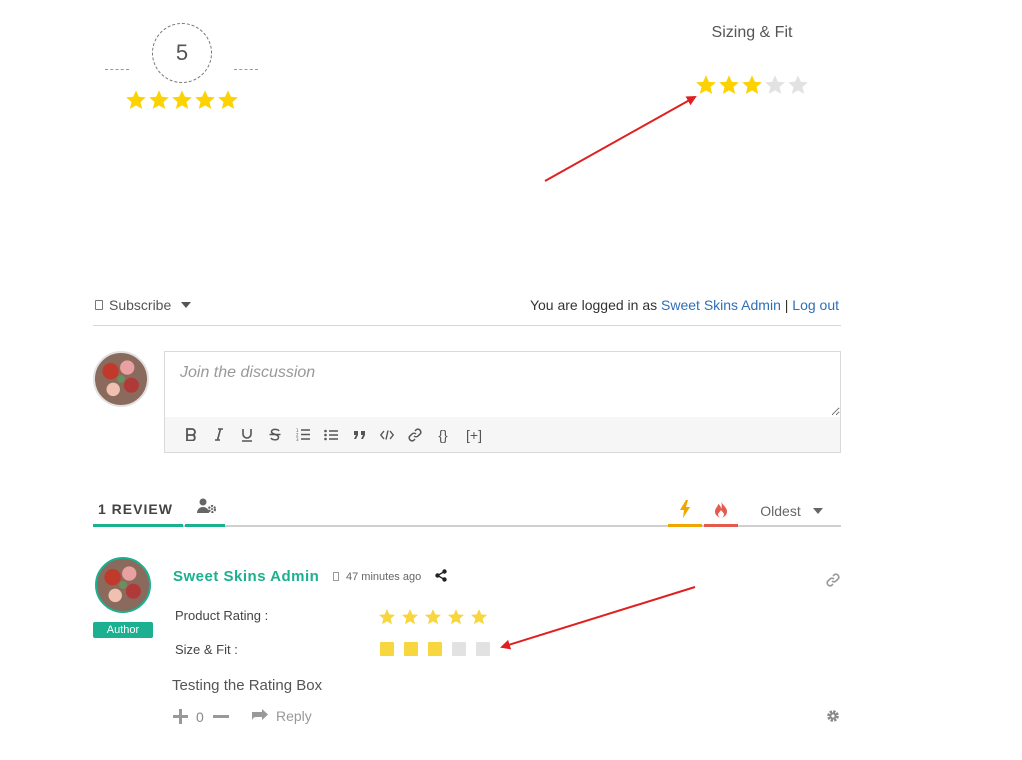 The width and height of the screenshot is (1022, 760). I want to click on ordered-list-button: 123, so click(303, 435).